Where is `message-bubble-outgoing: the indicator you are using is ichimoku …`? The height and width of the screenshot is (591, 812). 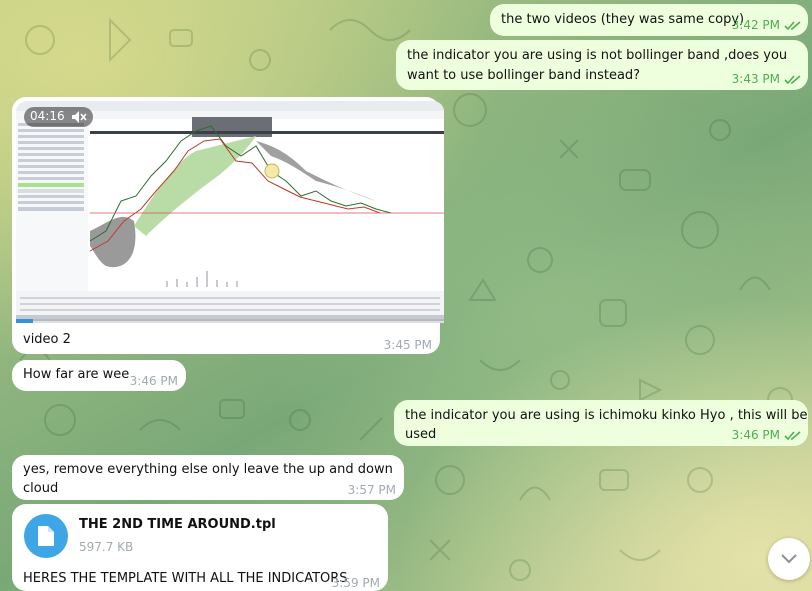 message-bubble-outgoing: the indicator you are using is ichimoku … is located at coordinates (601, 423).